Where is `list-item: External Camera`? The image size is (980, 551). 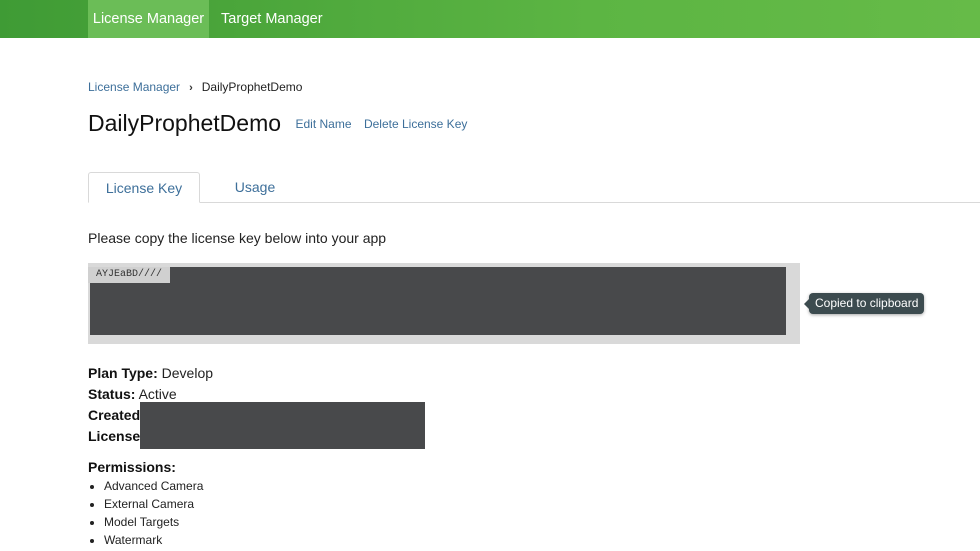
list-item: External Camera is located at coordinates (153, 504).